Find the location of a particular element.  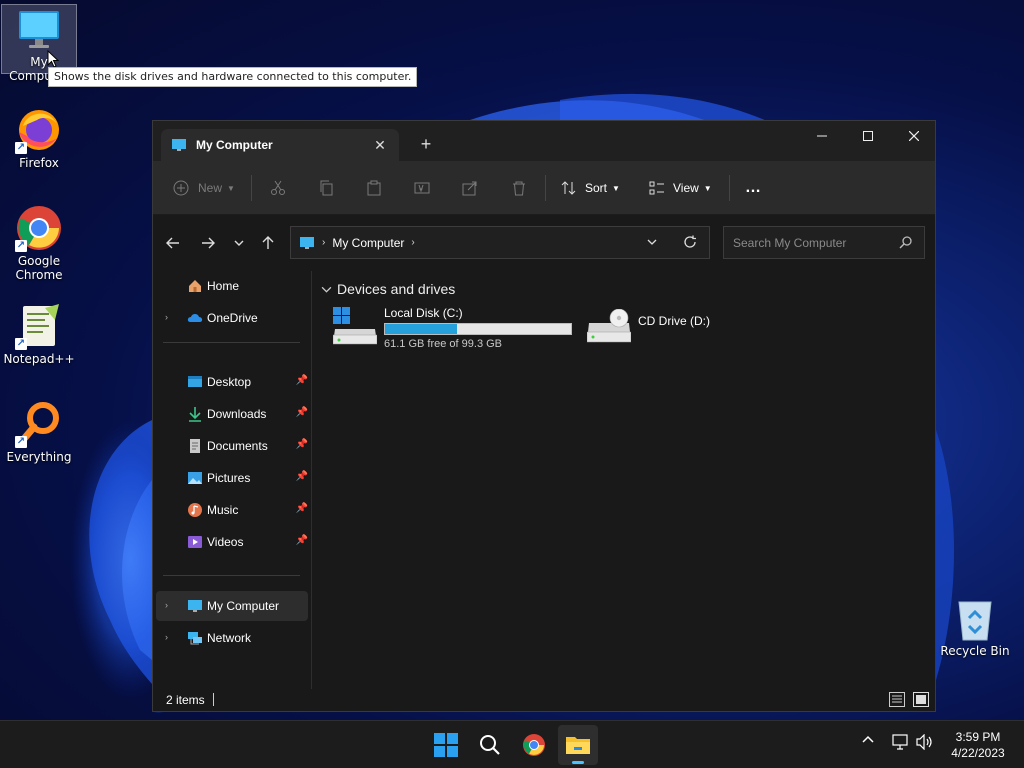

share-button is located at coordinates (470, 188).